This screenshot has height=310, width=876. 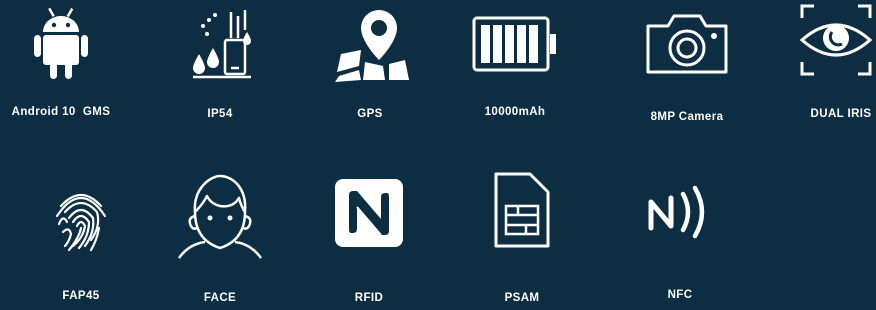 I want to click on feature-face: FACE, so click(x=220, y=240).